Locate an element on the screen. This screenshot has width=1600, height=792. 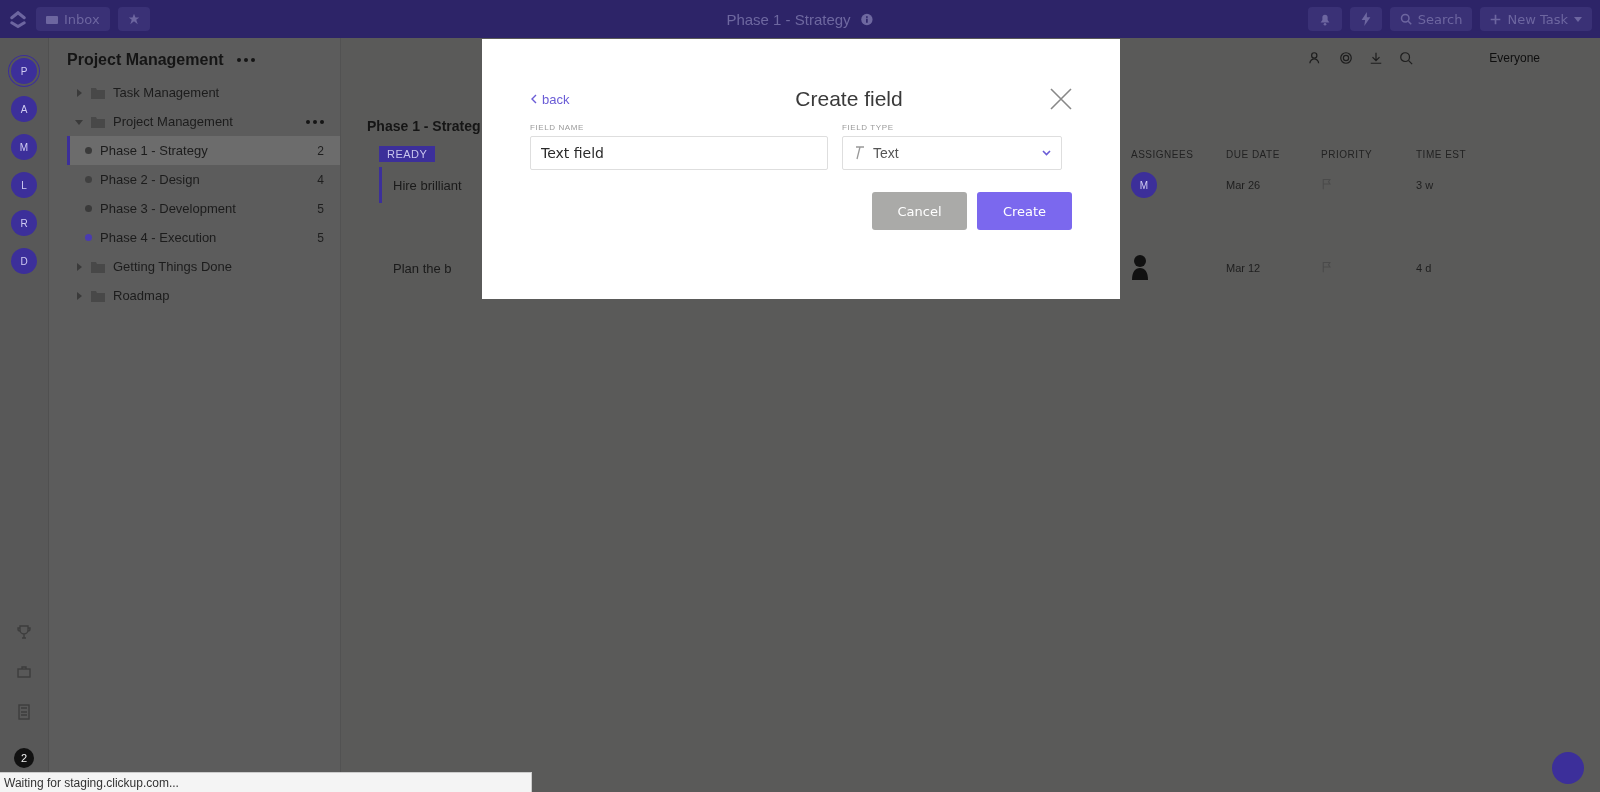
field-type-dropdown: Text is located at coordinates (952, 153).